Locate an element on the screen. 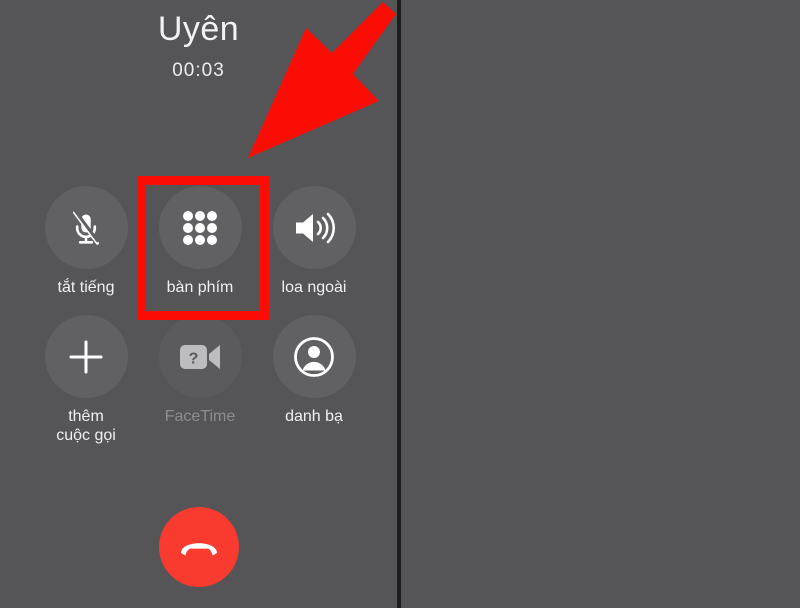 The width and height of the screenshot is (800, 608). end-call-handset-icon is located at coordinates (199, 547).